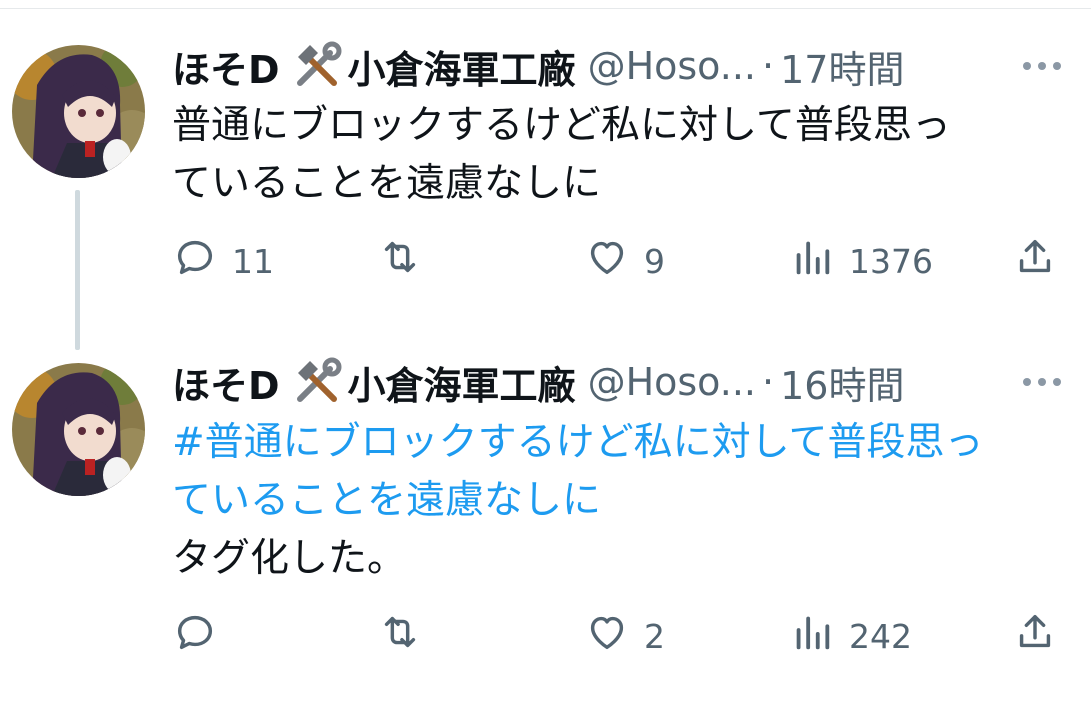  I want to click on reply-button: 11, so click(223, 261).